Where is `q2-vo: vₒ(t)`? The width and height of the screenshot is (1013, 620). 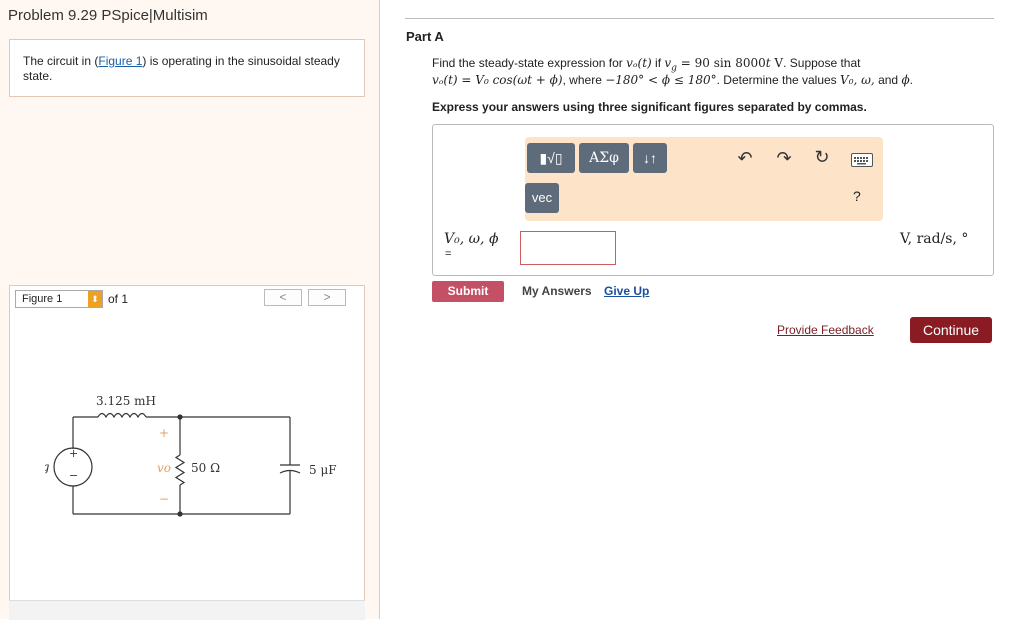
q2-vo: vₒ(t) is located at coordinates (445, 80).